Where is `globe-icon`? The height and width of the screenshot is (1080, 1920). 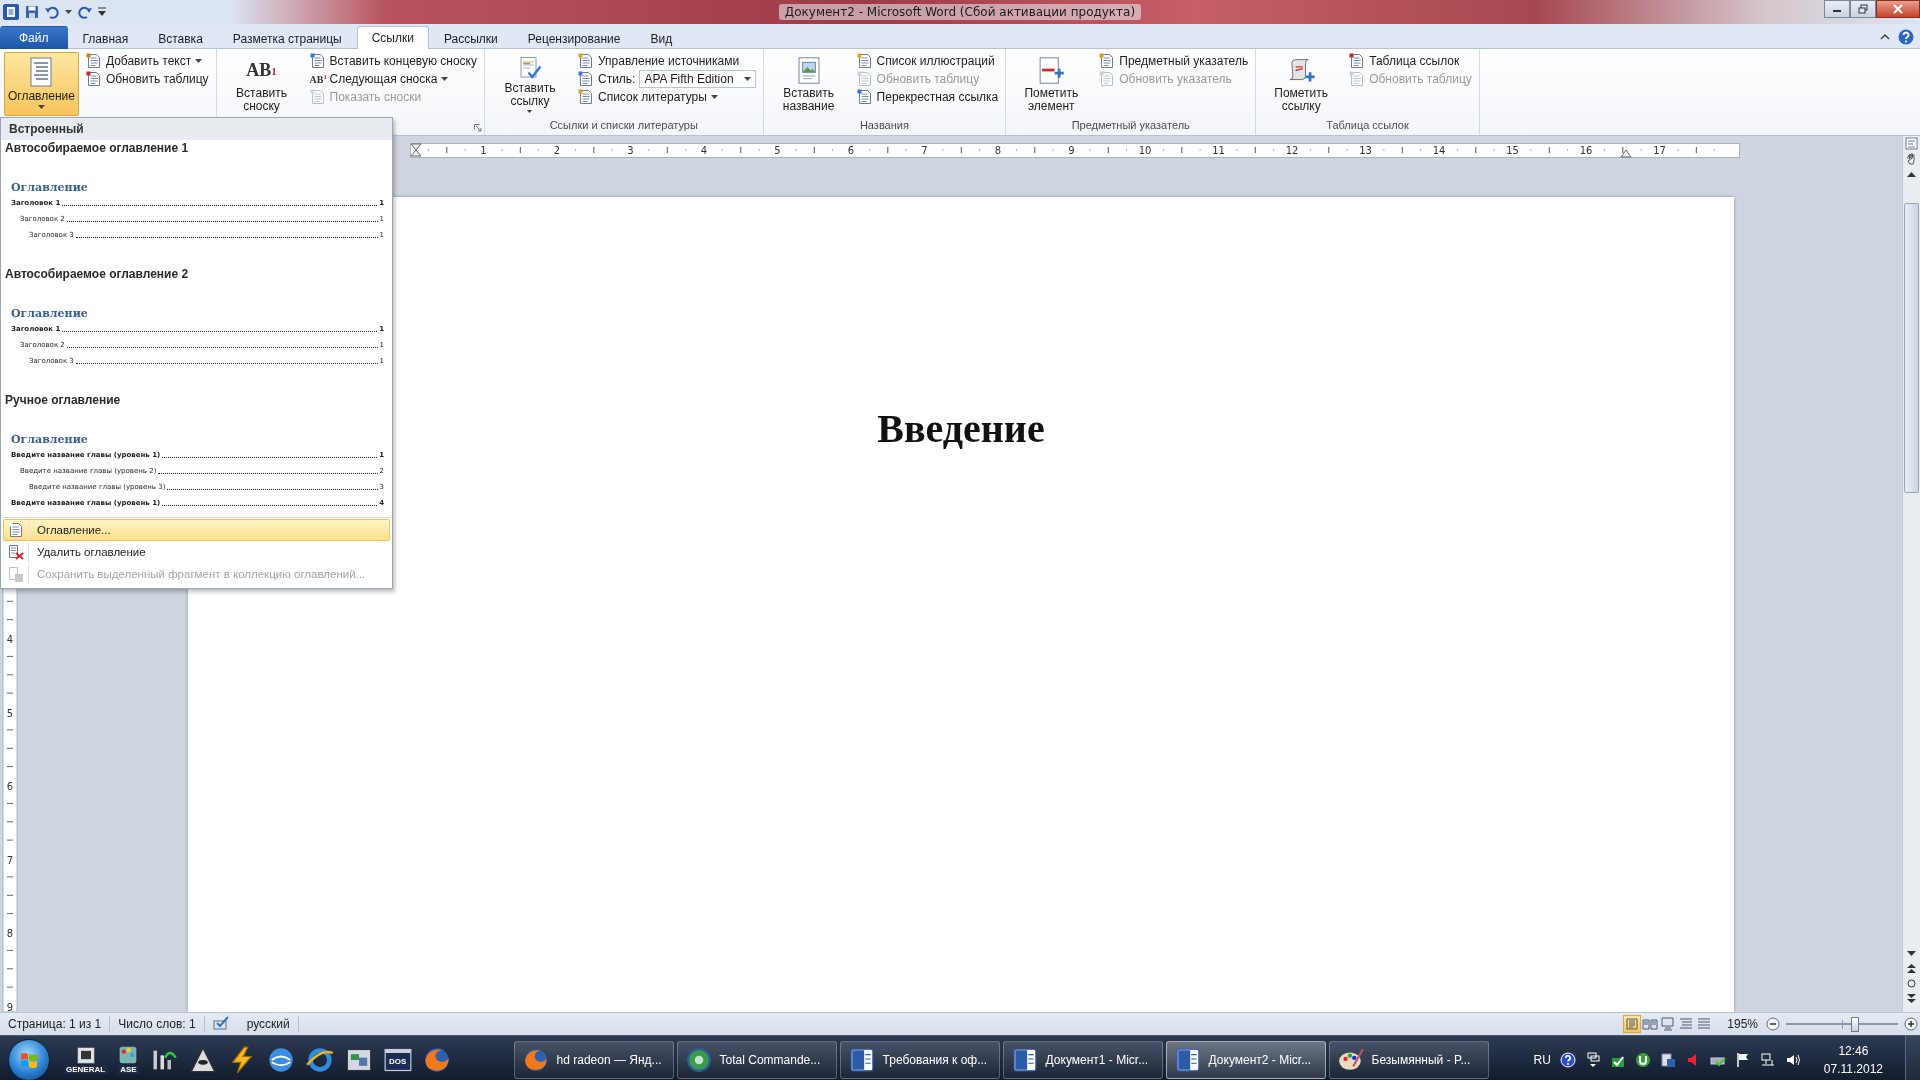
globe-icon is located at coordinates (280, 1059).